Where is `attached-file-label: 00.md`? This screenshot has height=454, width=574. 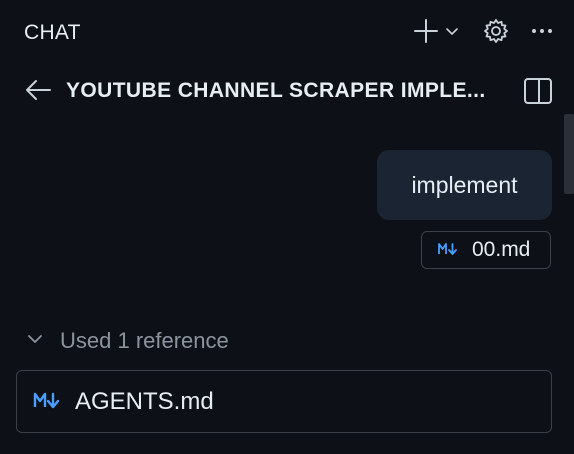
attached-file-label: 00.md is located at coordinates (501, 249).